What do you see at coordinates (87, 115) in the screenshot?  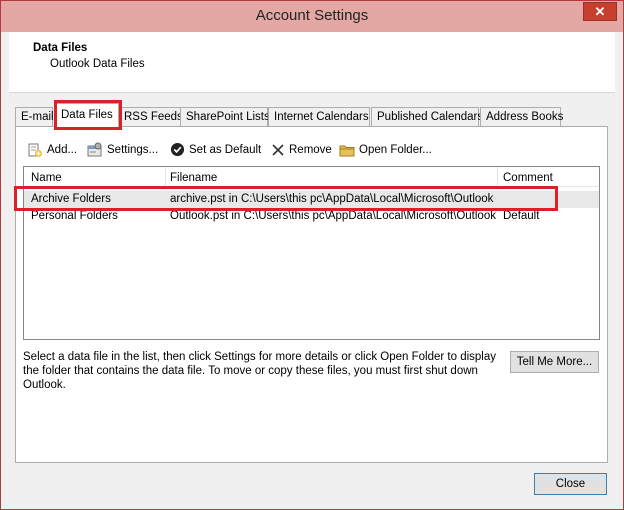 I see `tab-data-files: Data Files` at bounding box center [87, 115].